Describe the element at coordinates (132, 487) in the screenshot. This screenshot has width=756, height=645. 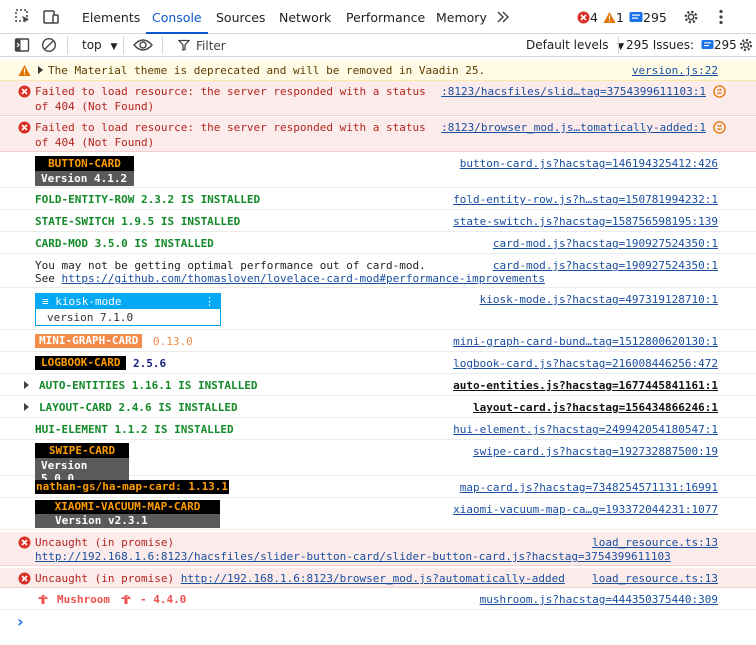
I see `log-badge: nathan-gs/ha-map-card: 1.13.1` at that location.